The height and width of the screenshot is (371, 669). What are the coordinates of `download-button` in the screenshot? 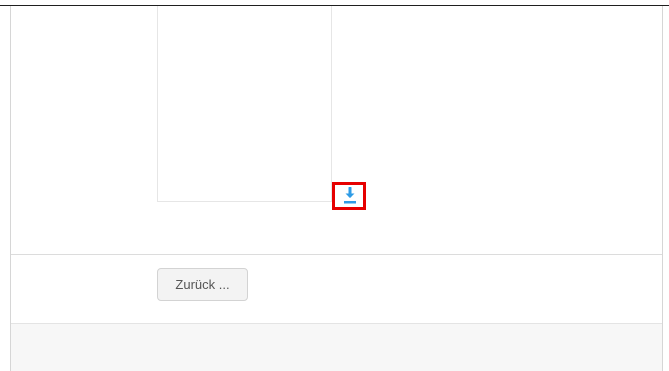 It's located at (349, 196).